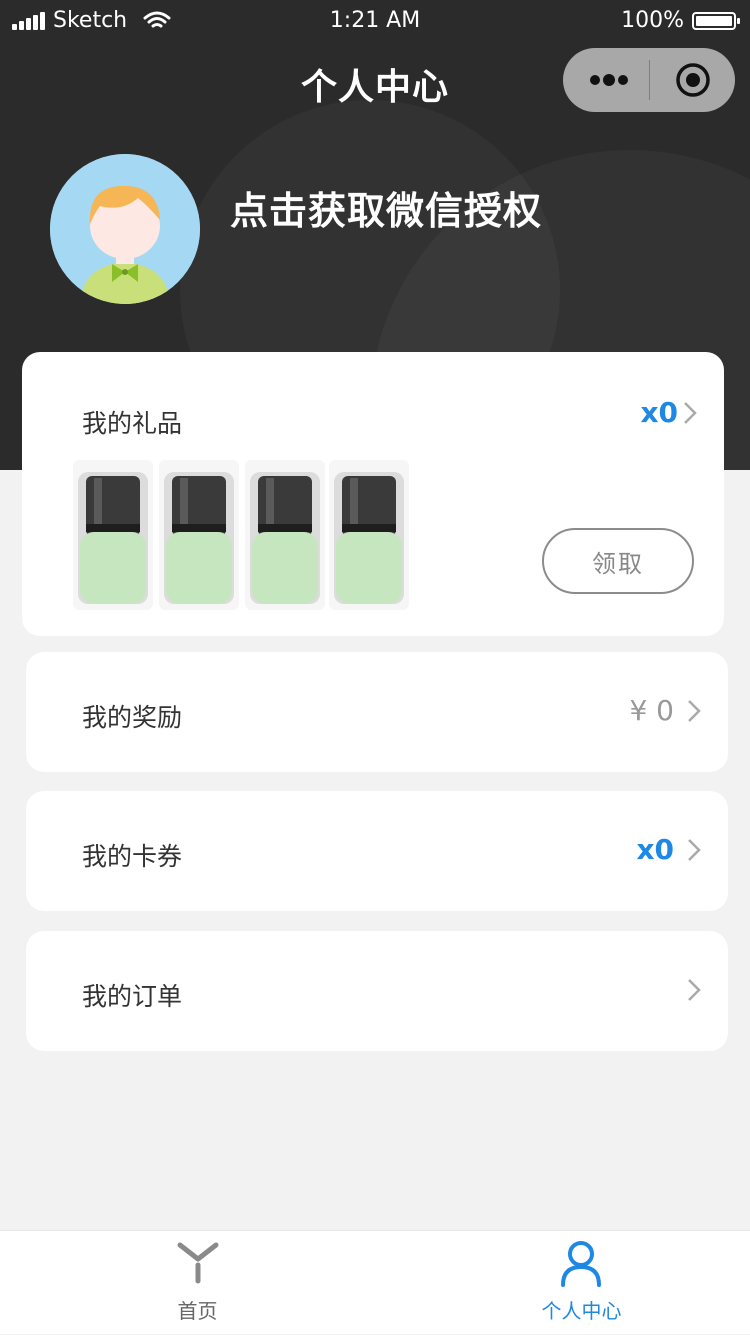  Describe the element at coordinates (377, 991) in the screenshot. I see `menu-item-orders: 我的订单` at that location.